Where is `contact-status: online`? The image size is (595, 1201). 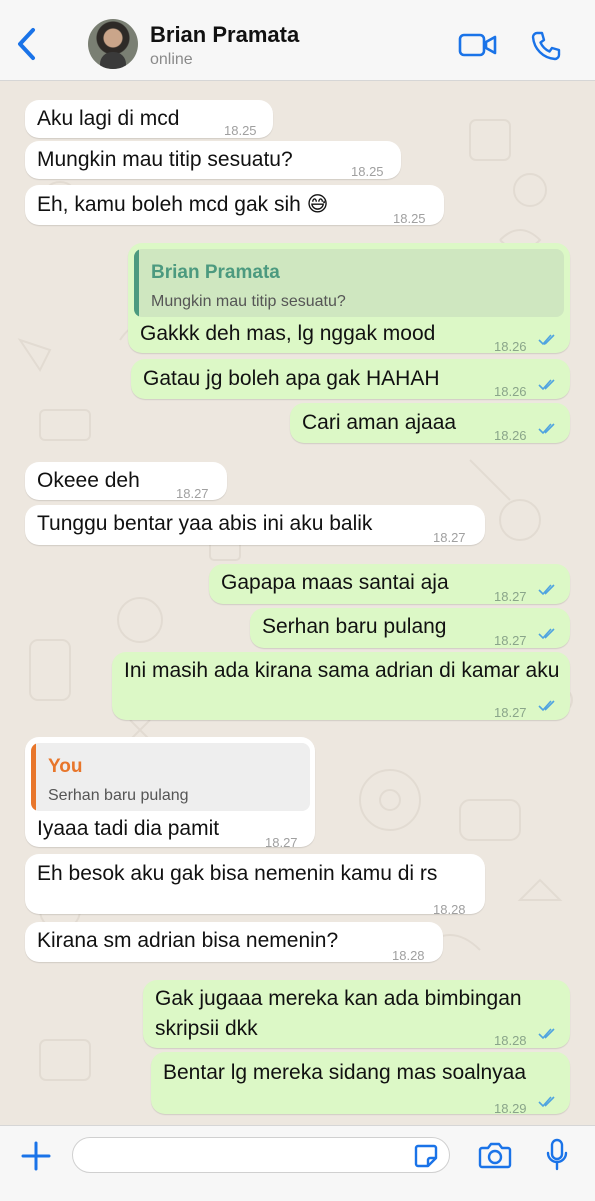
contact-status: online is located at coordinates (171, 59).